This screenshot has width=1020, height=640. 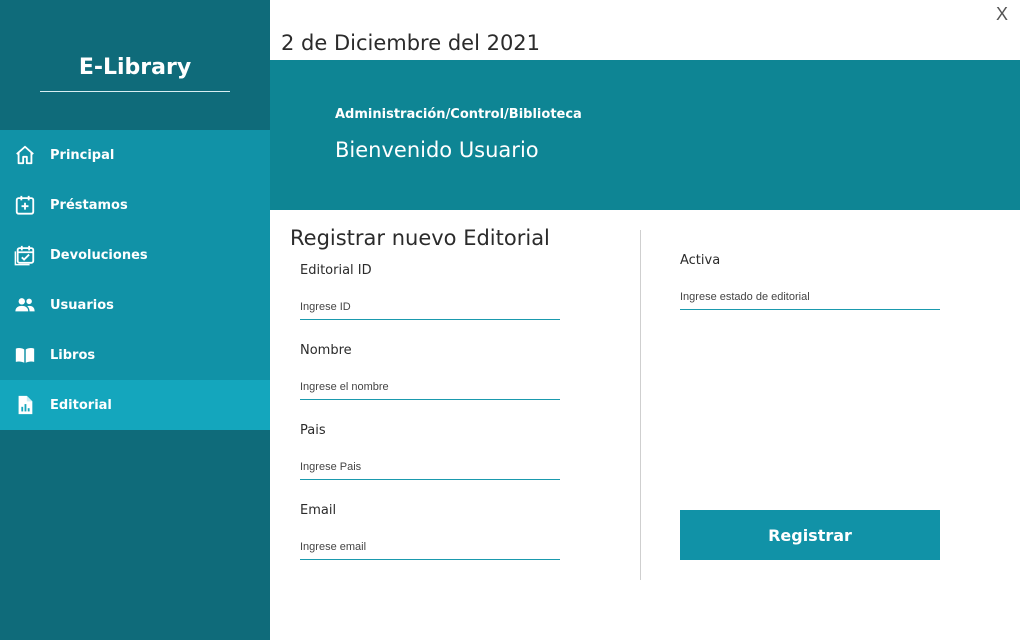 I want to click on close-button: X, so click(x=1002, y=14).